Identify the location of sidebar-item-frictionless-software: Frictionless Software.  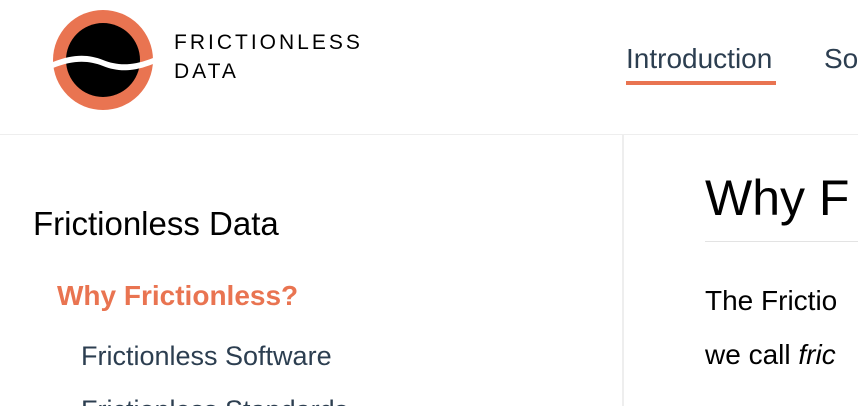
(206, 356).